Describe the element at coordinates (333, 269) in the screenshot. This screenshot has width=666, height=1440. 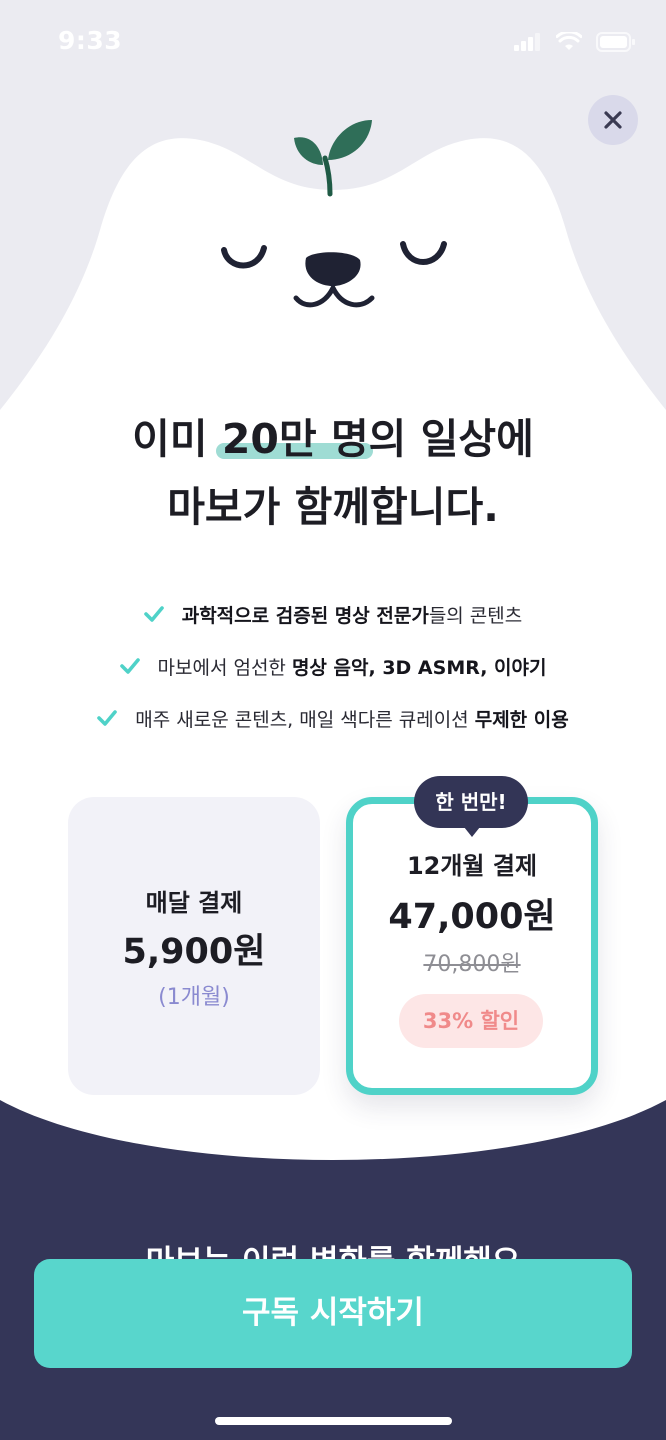
I see `nose` at that location.